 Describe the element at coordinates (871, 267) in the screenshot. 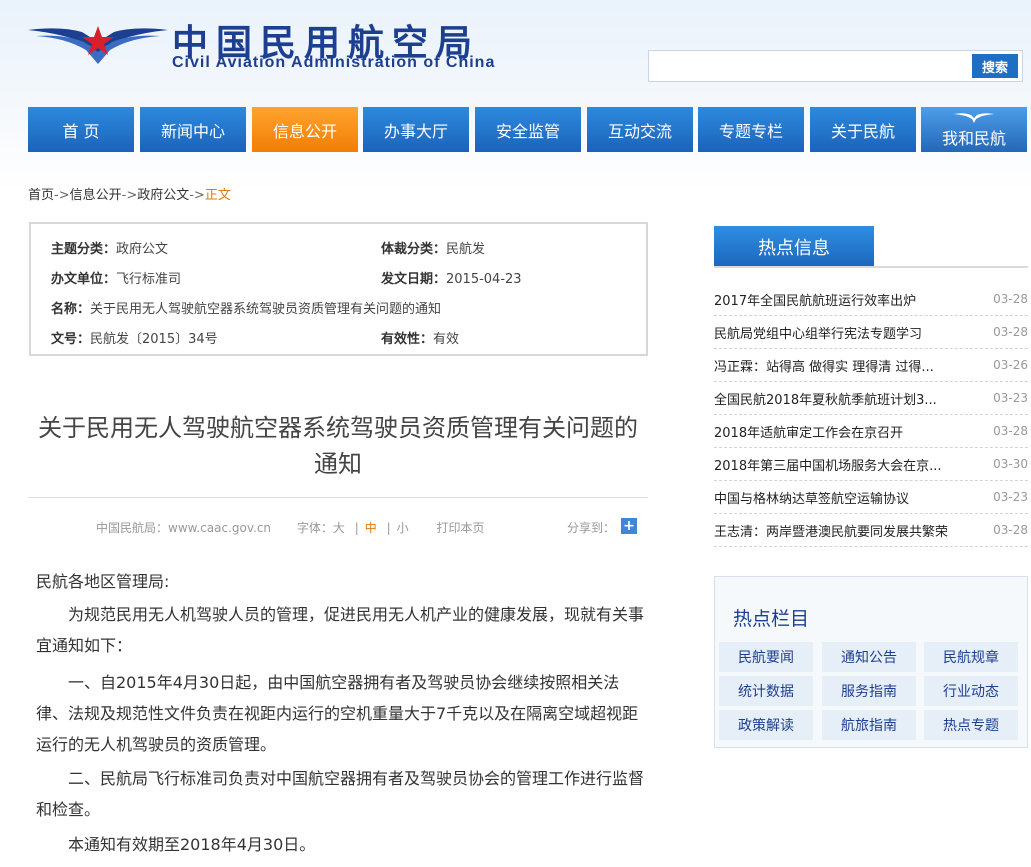

I see `hot-info-divider` at that location.